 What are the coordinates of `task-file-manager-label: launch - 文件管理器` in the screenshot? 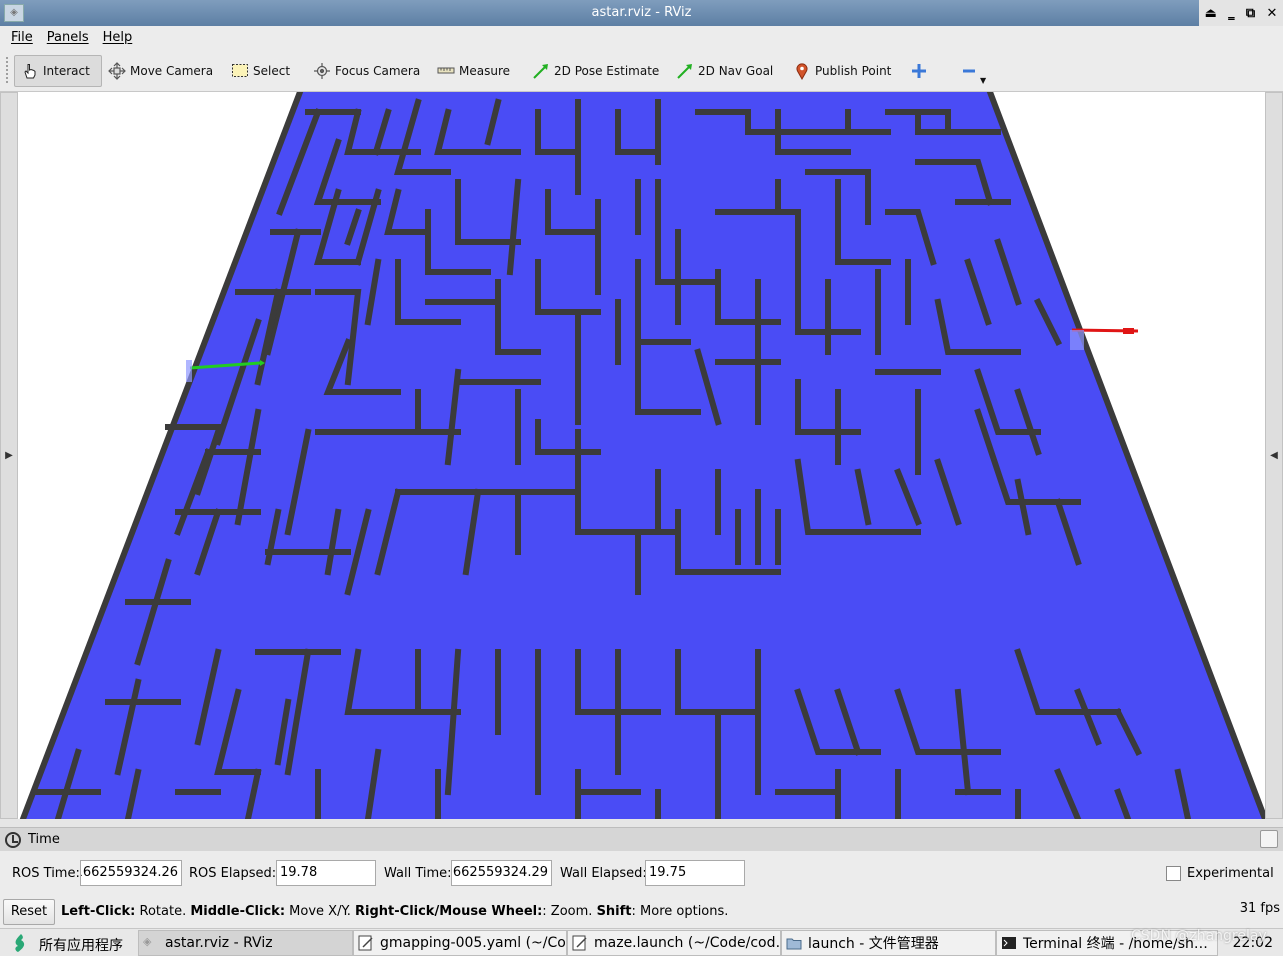 It's located at (873, 944).